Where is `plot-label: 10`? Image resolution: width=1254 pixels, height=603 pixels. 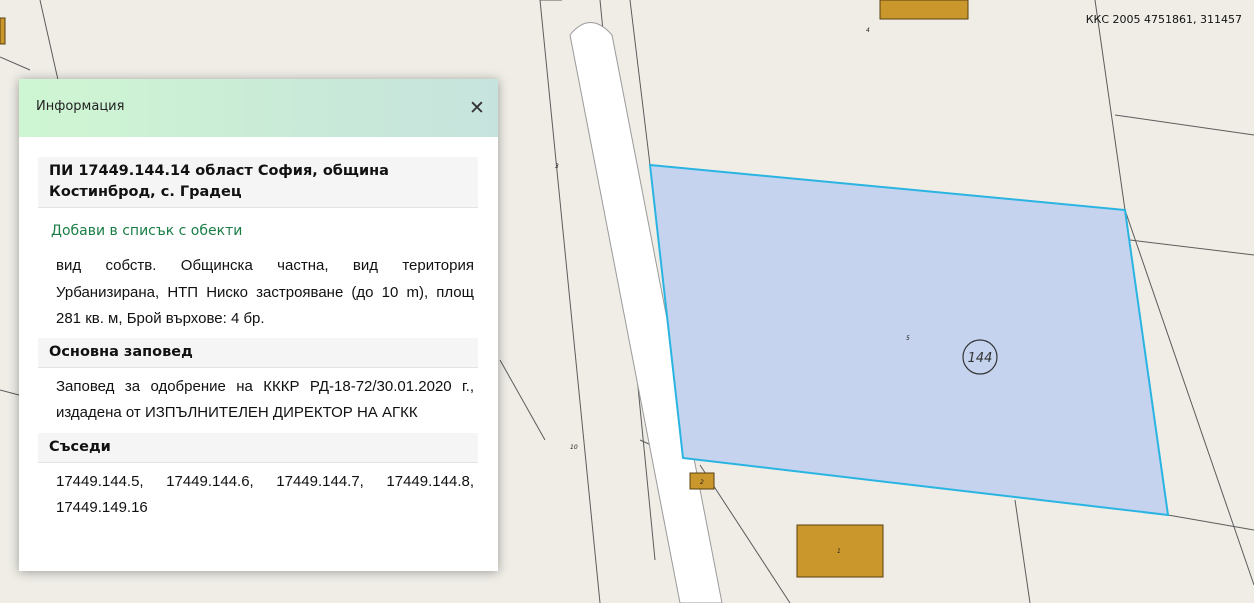 plot-label: 10 is located at coordinates (574, 447).